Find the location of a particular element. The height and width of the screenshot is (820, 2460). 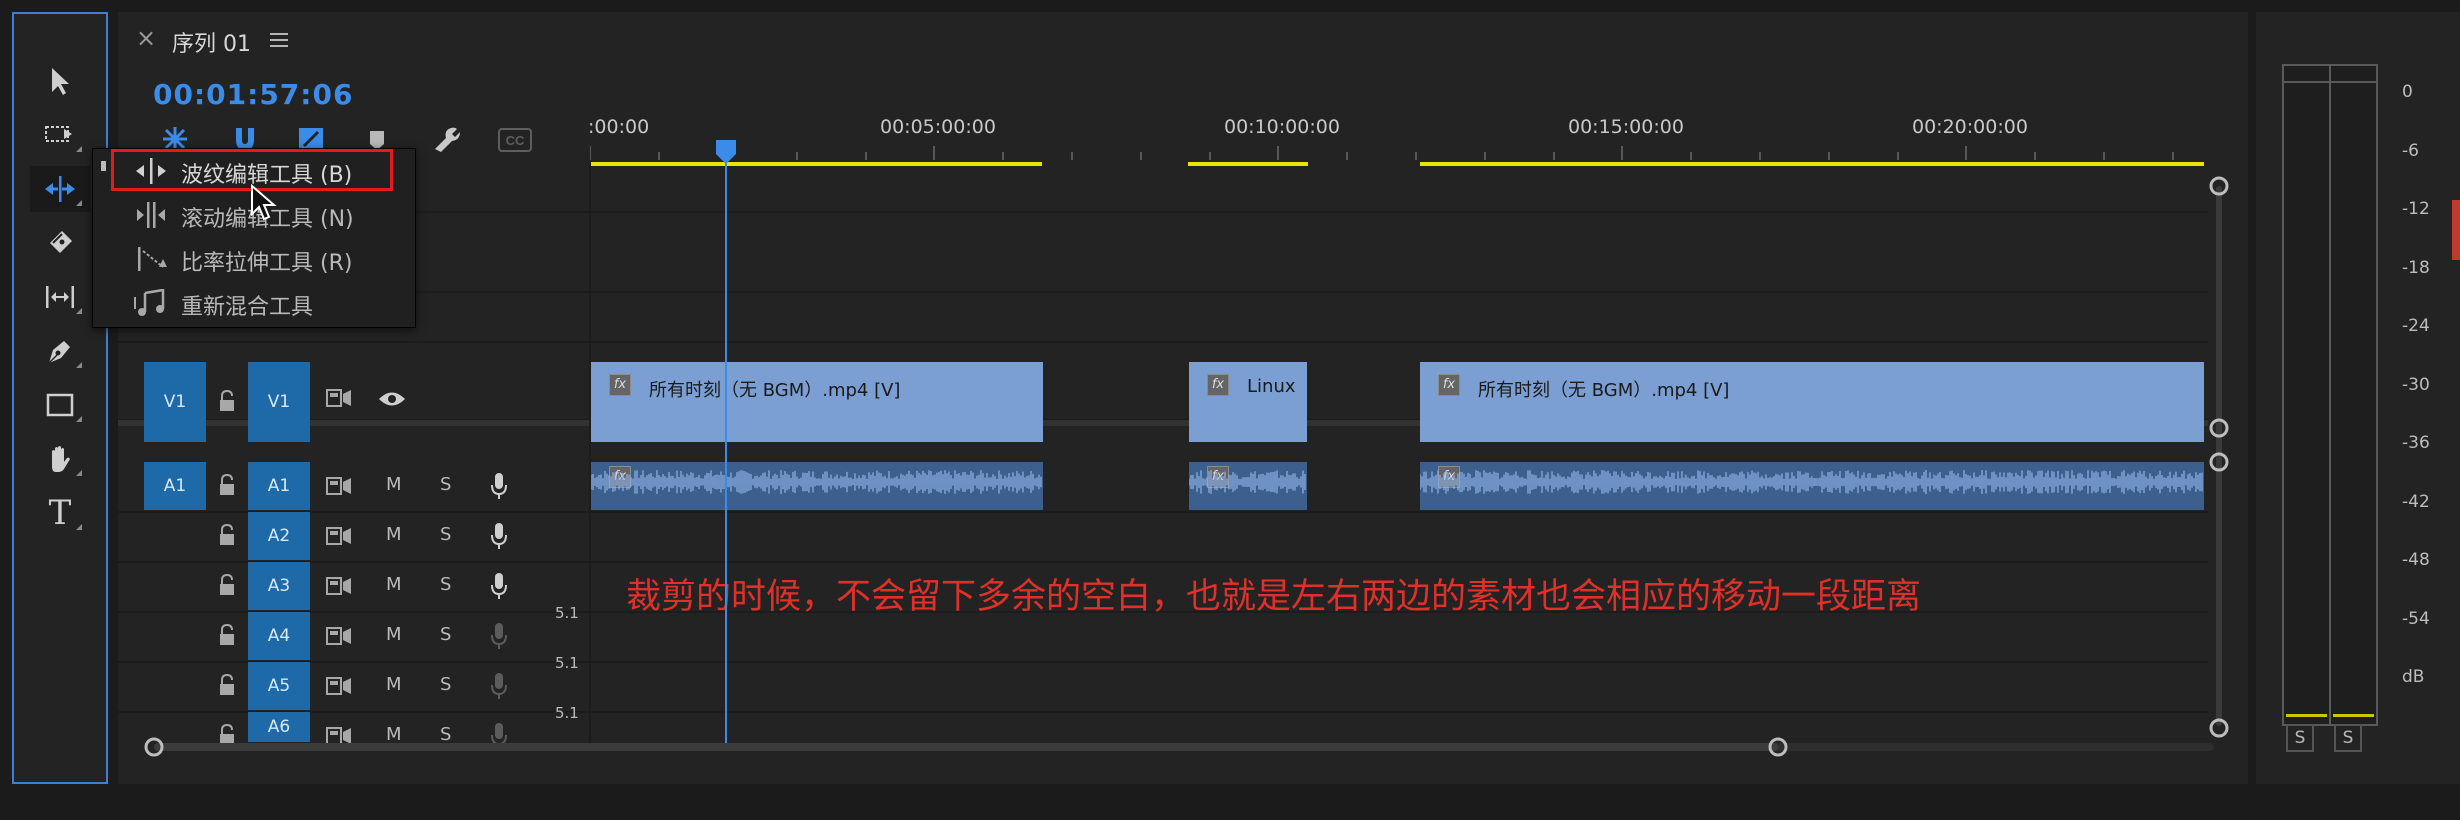

channel-format-label: 5.1 is located at coordinates (567, 713).